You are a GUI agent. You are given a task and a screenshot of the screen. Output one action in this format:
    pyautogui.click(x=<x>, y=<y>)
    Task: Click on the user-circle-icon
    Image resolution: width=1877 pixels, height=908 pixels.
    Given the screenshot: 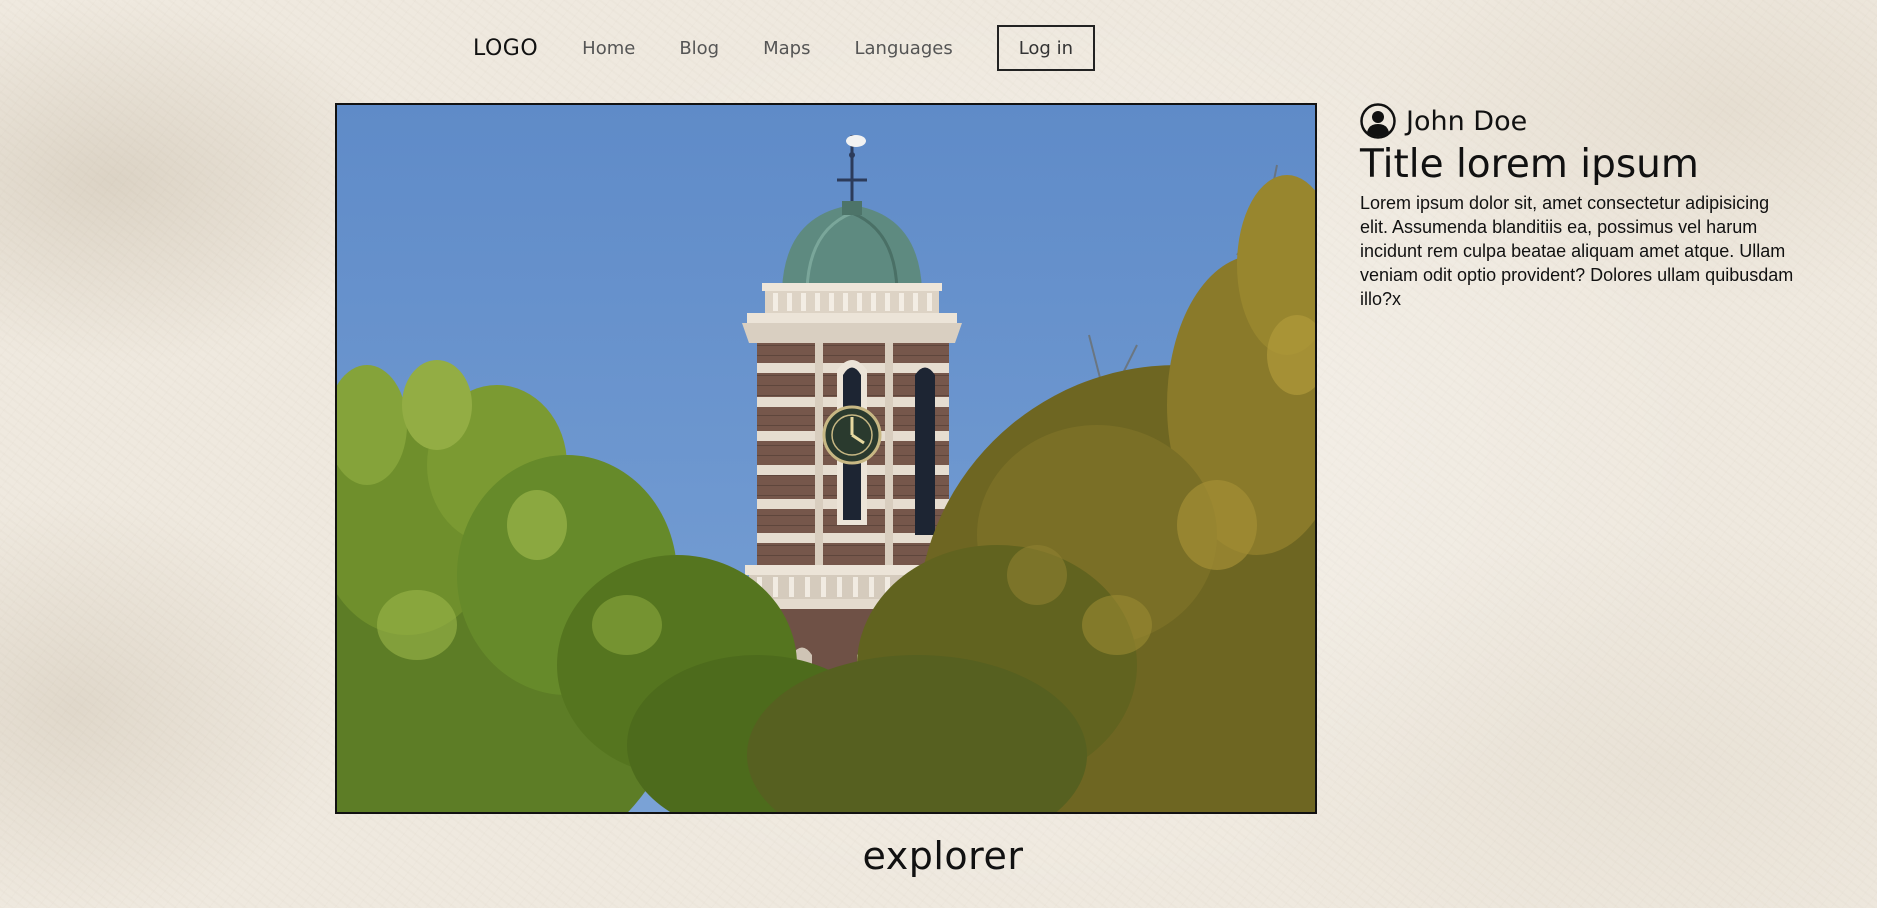 What is the action you would take?
    pyautogui.click(x=1378, y=121)
    